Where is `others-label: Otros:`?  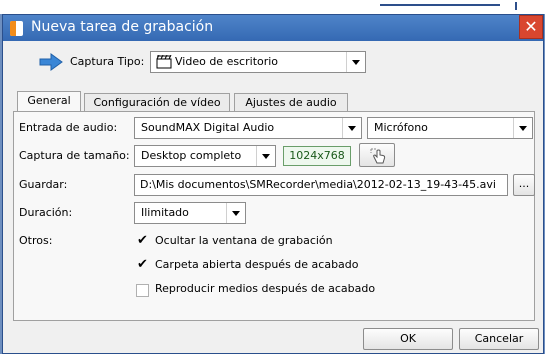 others-label: Otros: is located at coordinates (36, 240).